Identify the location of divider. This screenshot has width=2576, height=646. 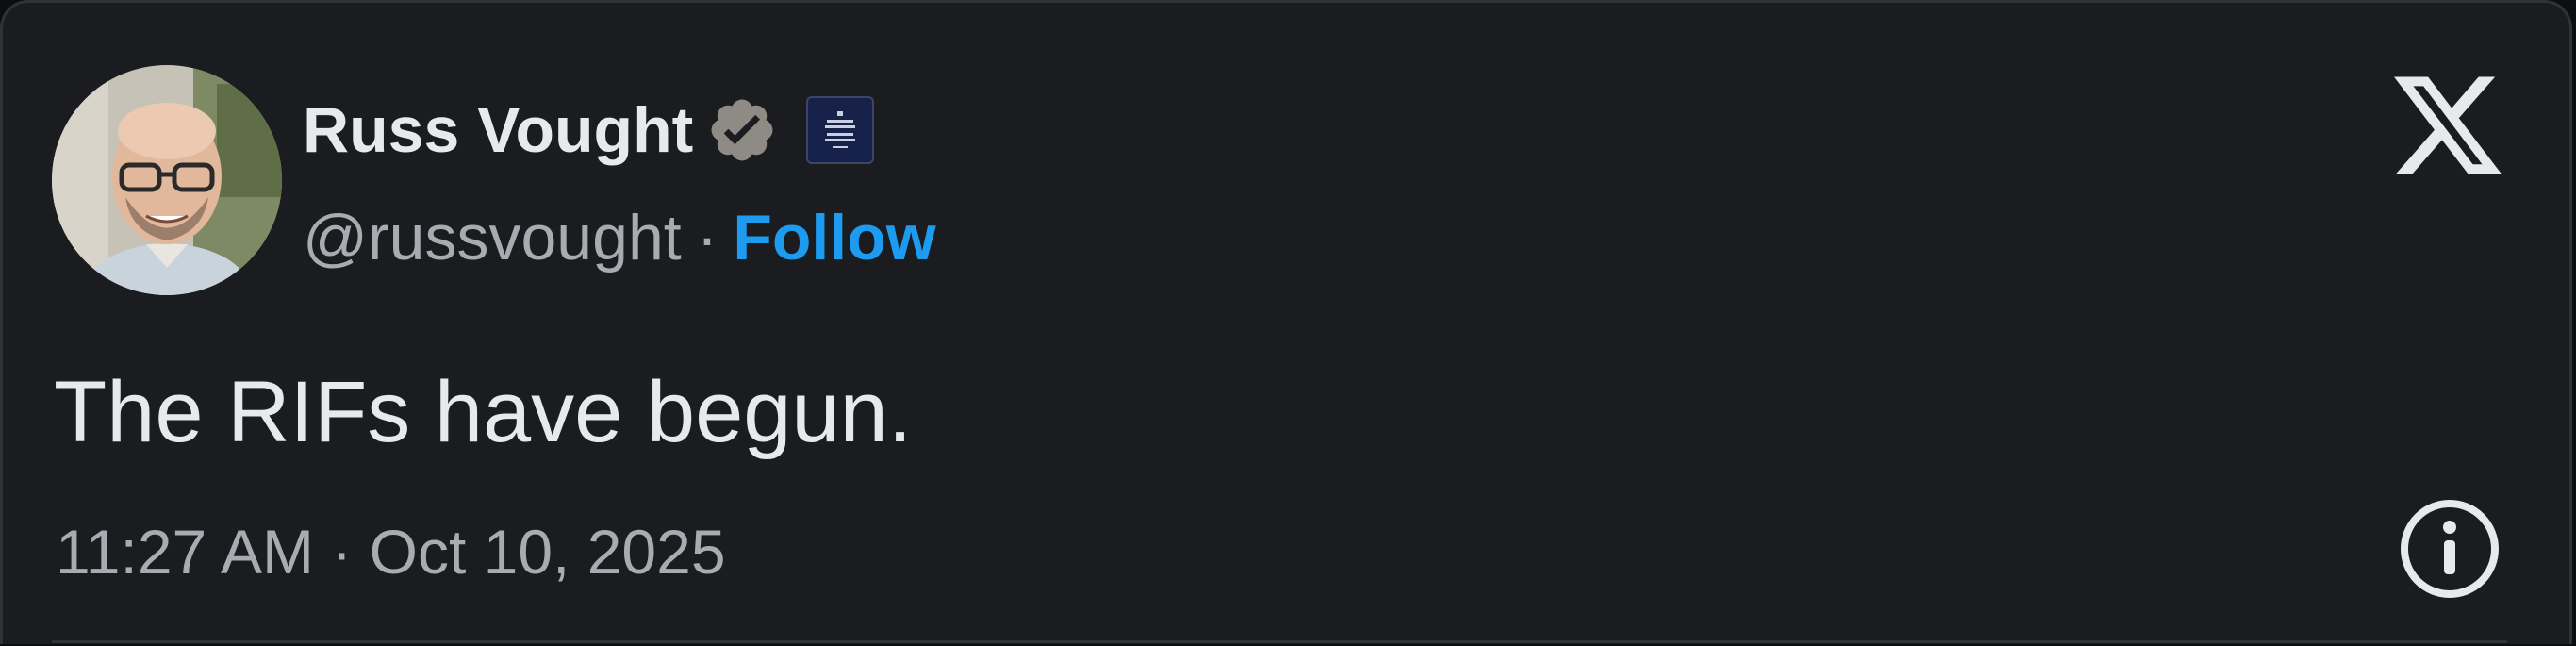
(1279, 641).